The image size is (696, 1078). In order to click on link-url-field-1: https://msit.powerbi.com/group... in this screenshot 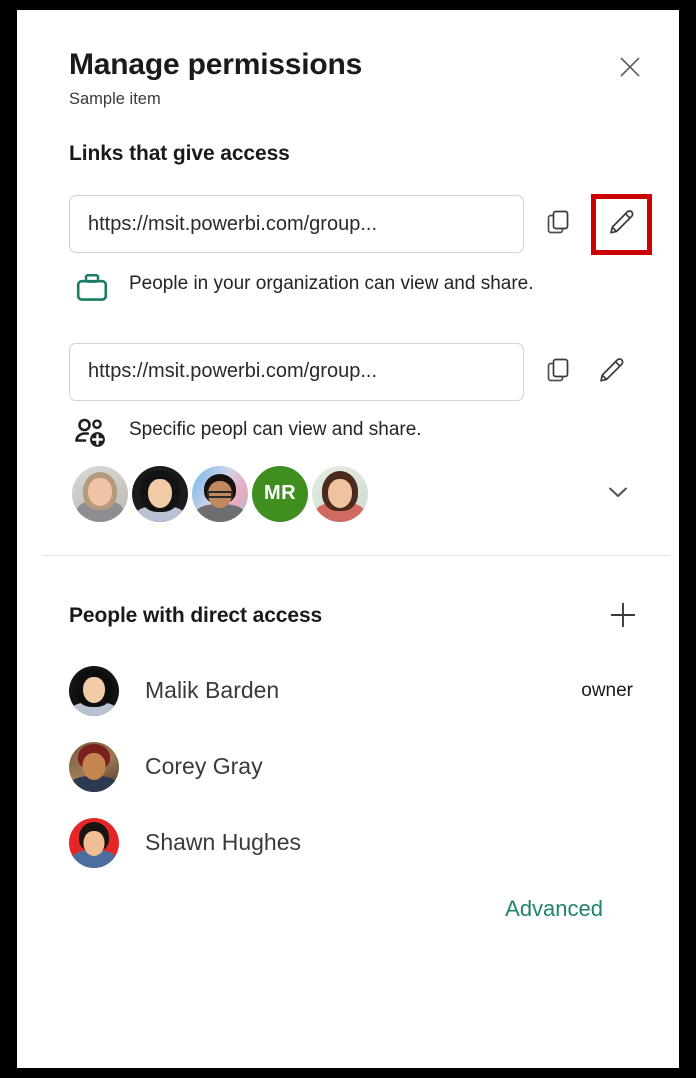, I will do `click(296, 224)`.